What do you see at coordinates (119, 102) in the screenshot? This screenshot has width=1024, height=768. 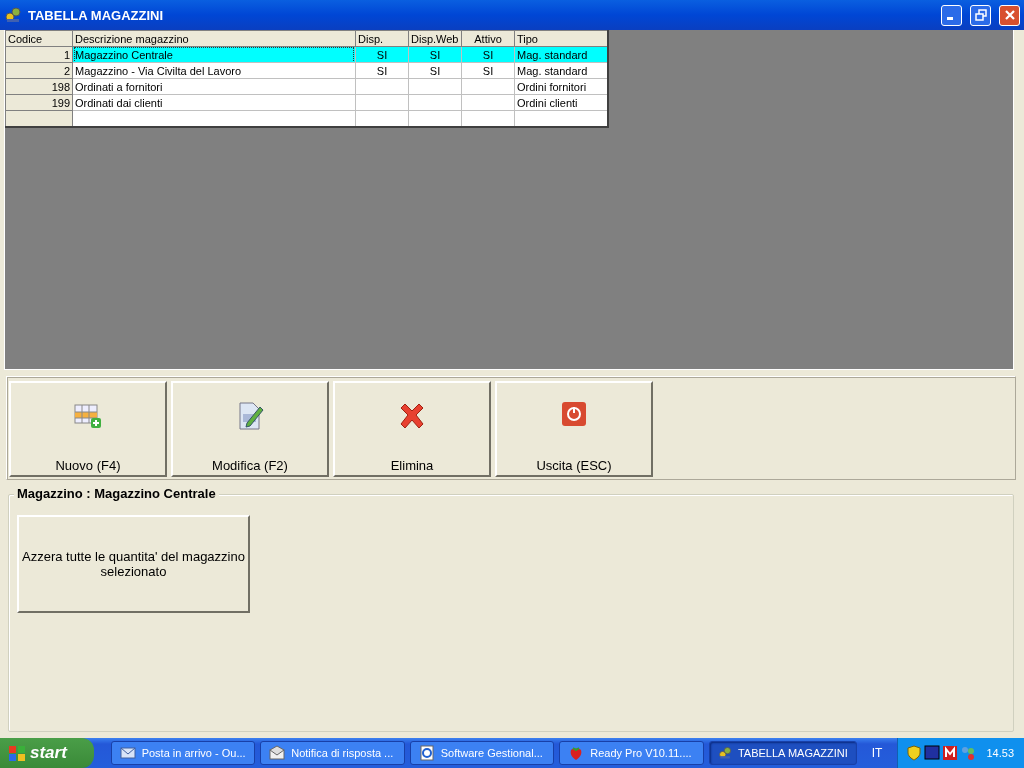 I see `table-cell: Ordinati dai clienti` at bounding box center [119, 102].